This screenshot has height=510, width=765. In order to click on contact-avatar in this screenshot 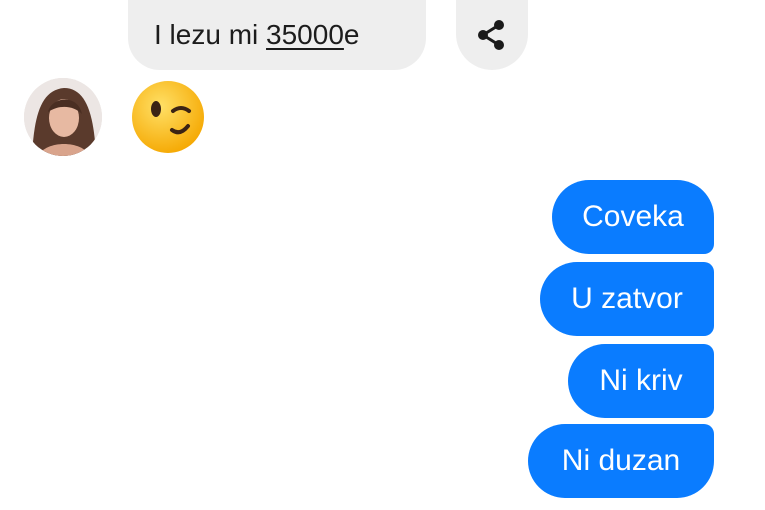, I will do `click(63, 117)`.